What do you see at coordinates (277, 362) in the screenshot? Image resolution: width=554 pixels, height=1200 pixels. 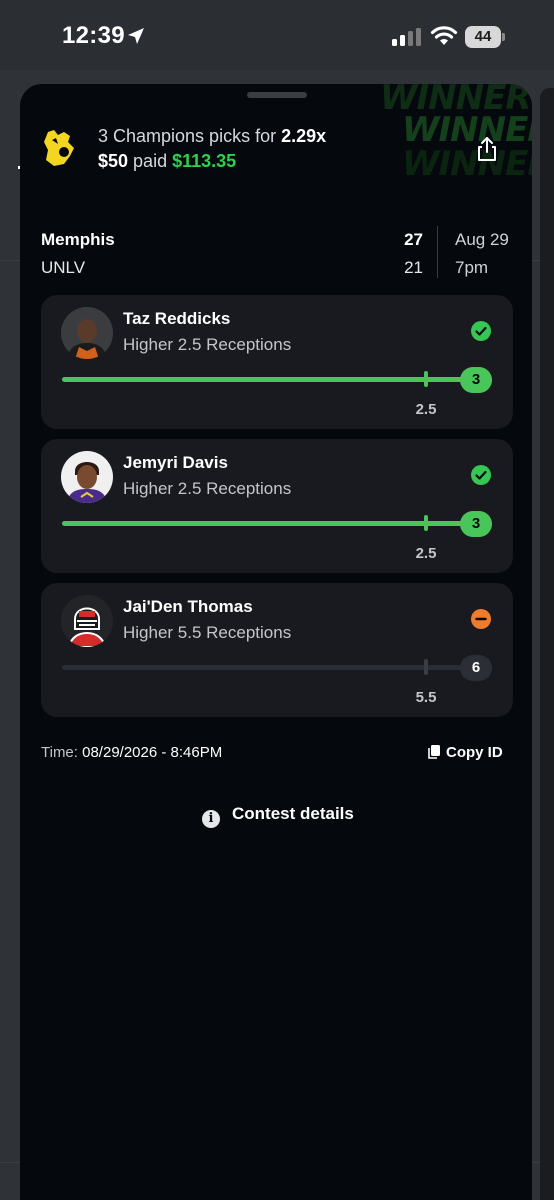 I see `pick-card: Taz Reddicks Higher 2.5 Receptions 3 2.5` at bounding box center [277, 362].